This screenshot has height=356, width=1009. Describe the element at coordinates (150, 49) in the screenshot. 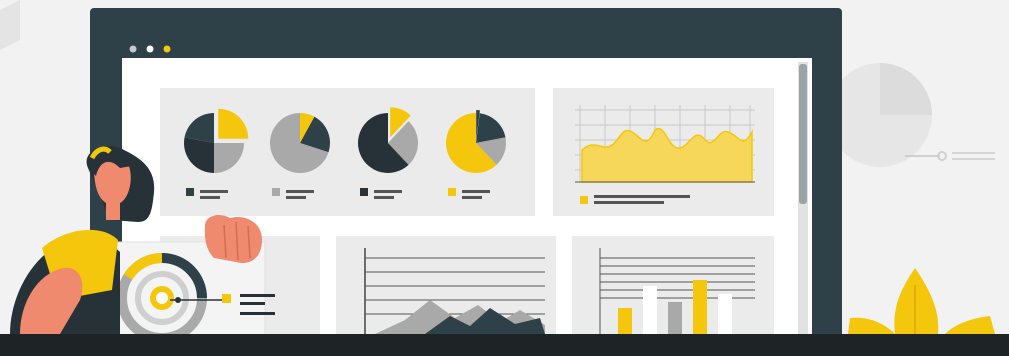

I see `window-dot-white-icon` at that location.